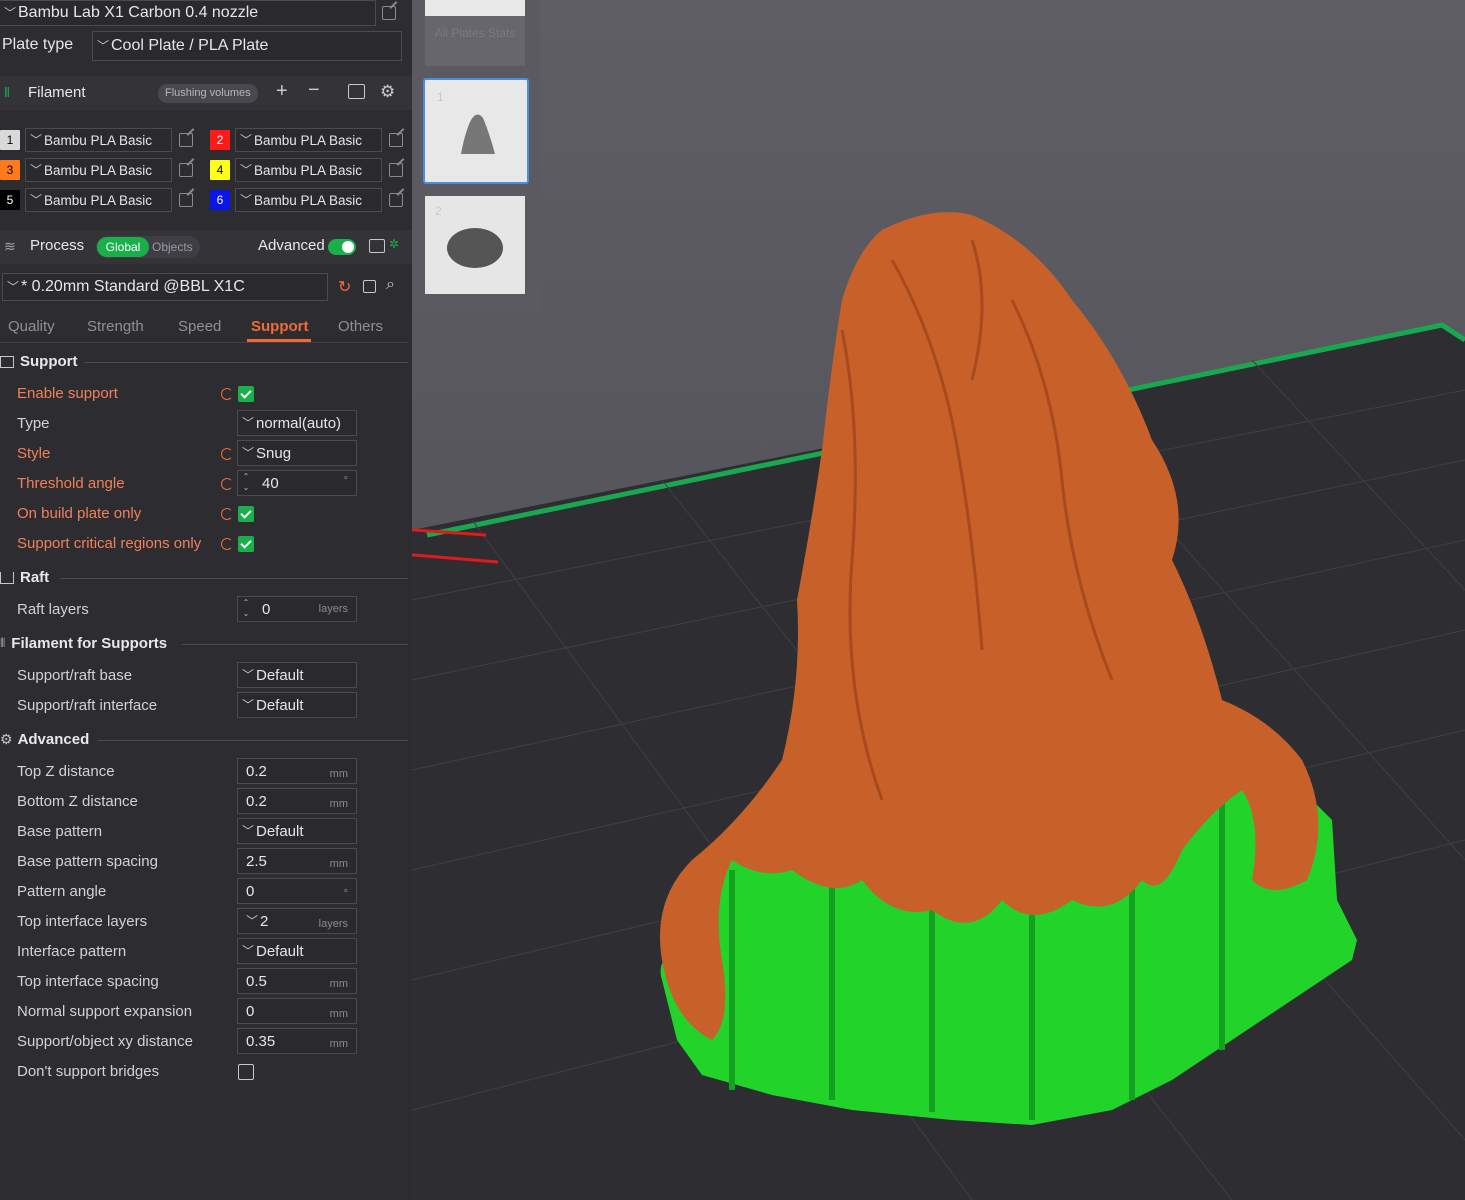  I want to click on edit-printer-icon, so click(389, 13).